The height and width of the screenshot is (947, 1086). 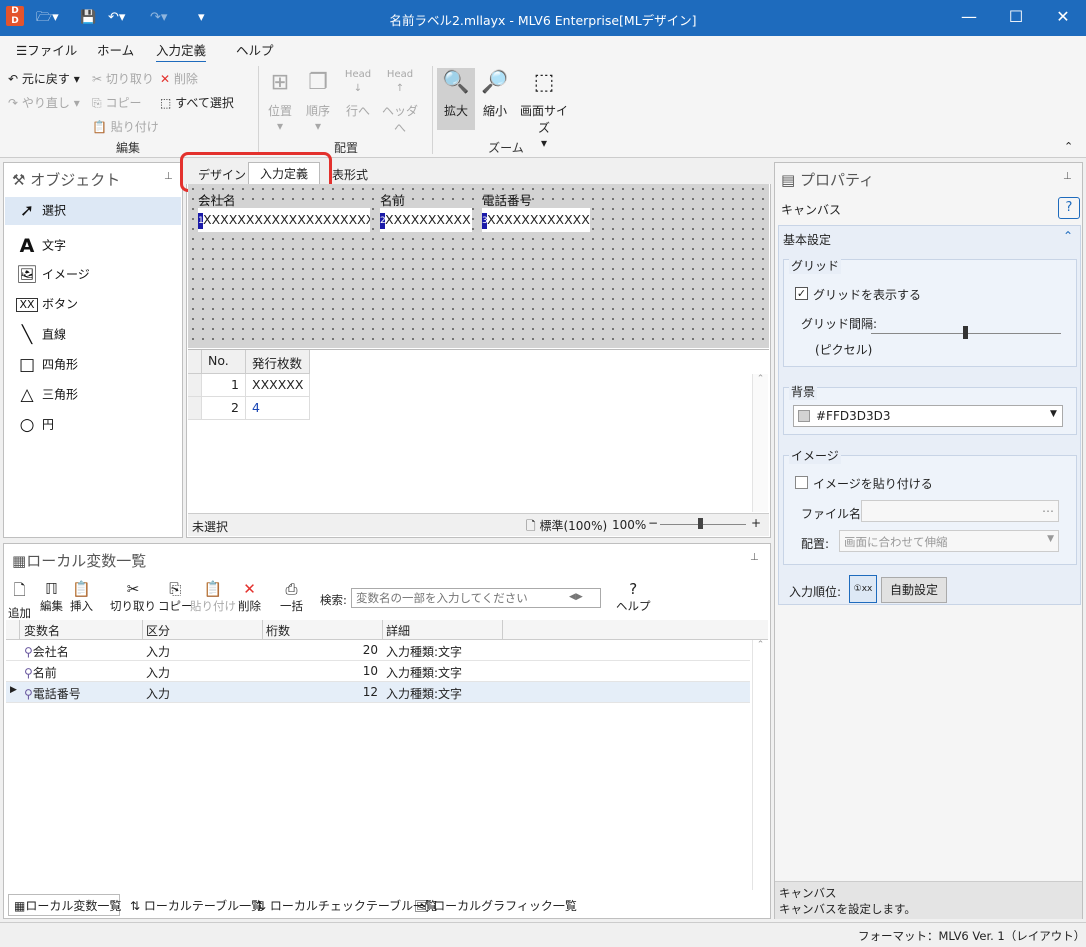 What do you see at coordinates (127, 148) in the screenshot?
I see `group-edit-label: 編集` at bounding box center [127, 148].